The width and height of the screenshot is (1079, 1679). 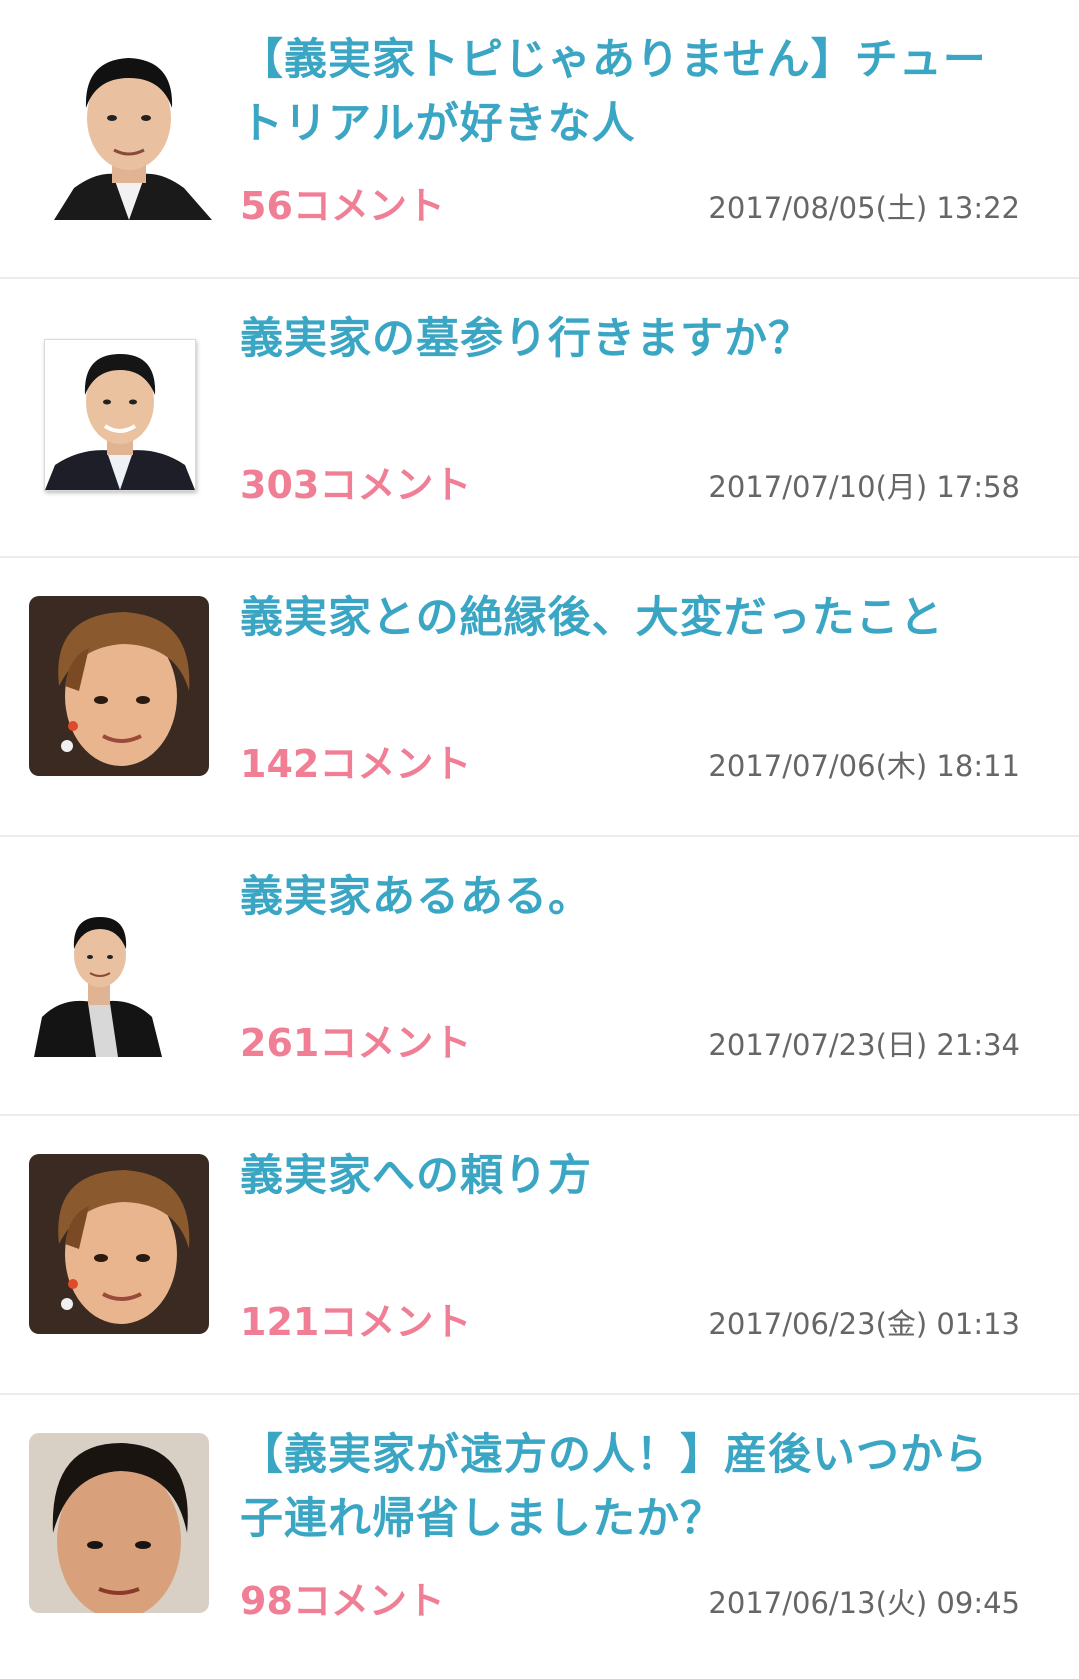 I want to click on topic-title-link: 義実家への頼り方, so click(x=635, y=1176).